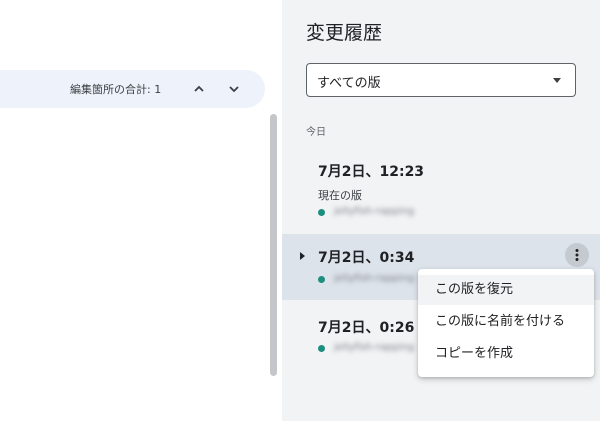  What do you see at coordinates (506, 354) in the screenshot?
I see `menu-item-make-copy: コピーを作成` at bounding box center [506, 354].